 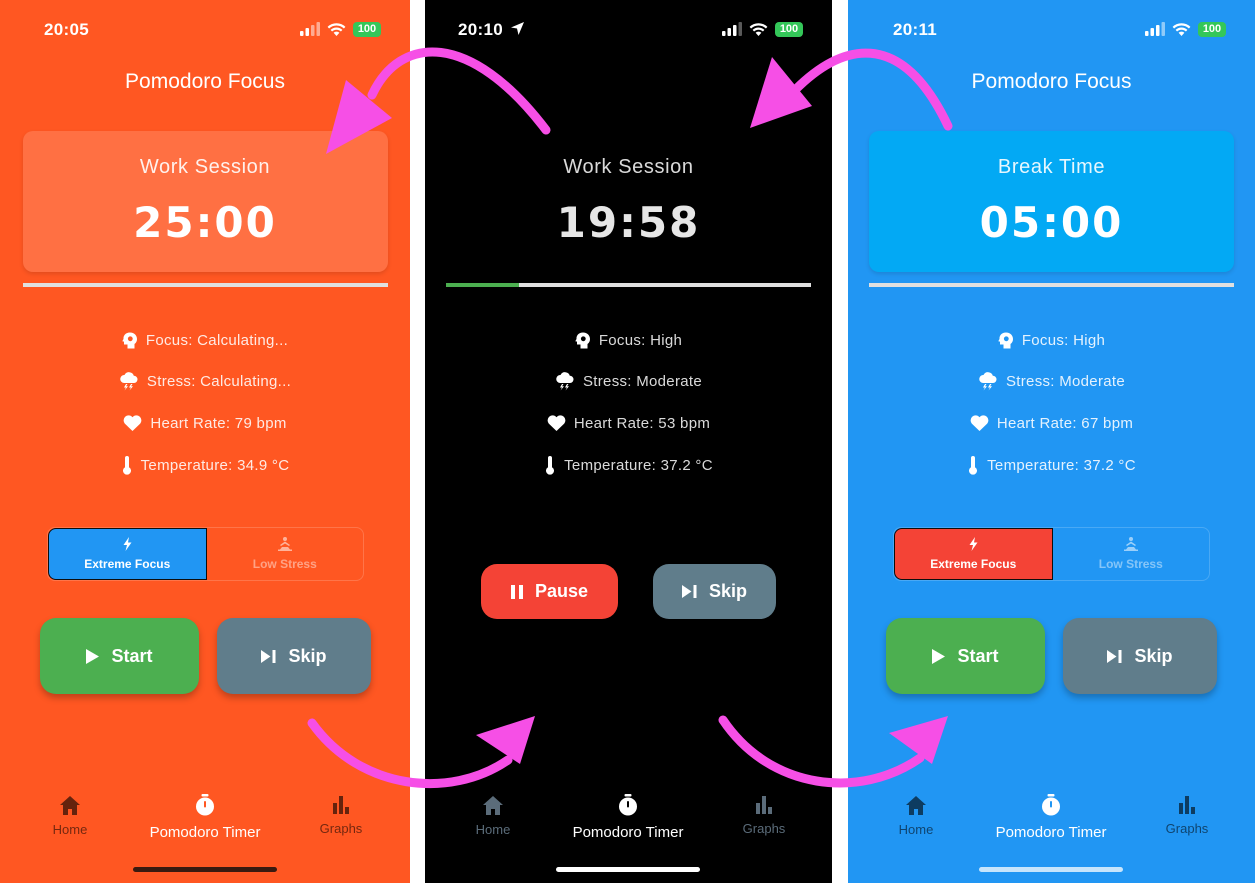 I want to click on arrow-black-to-orange, so click(x=459, y=91).